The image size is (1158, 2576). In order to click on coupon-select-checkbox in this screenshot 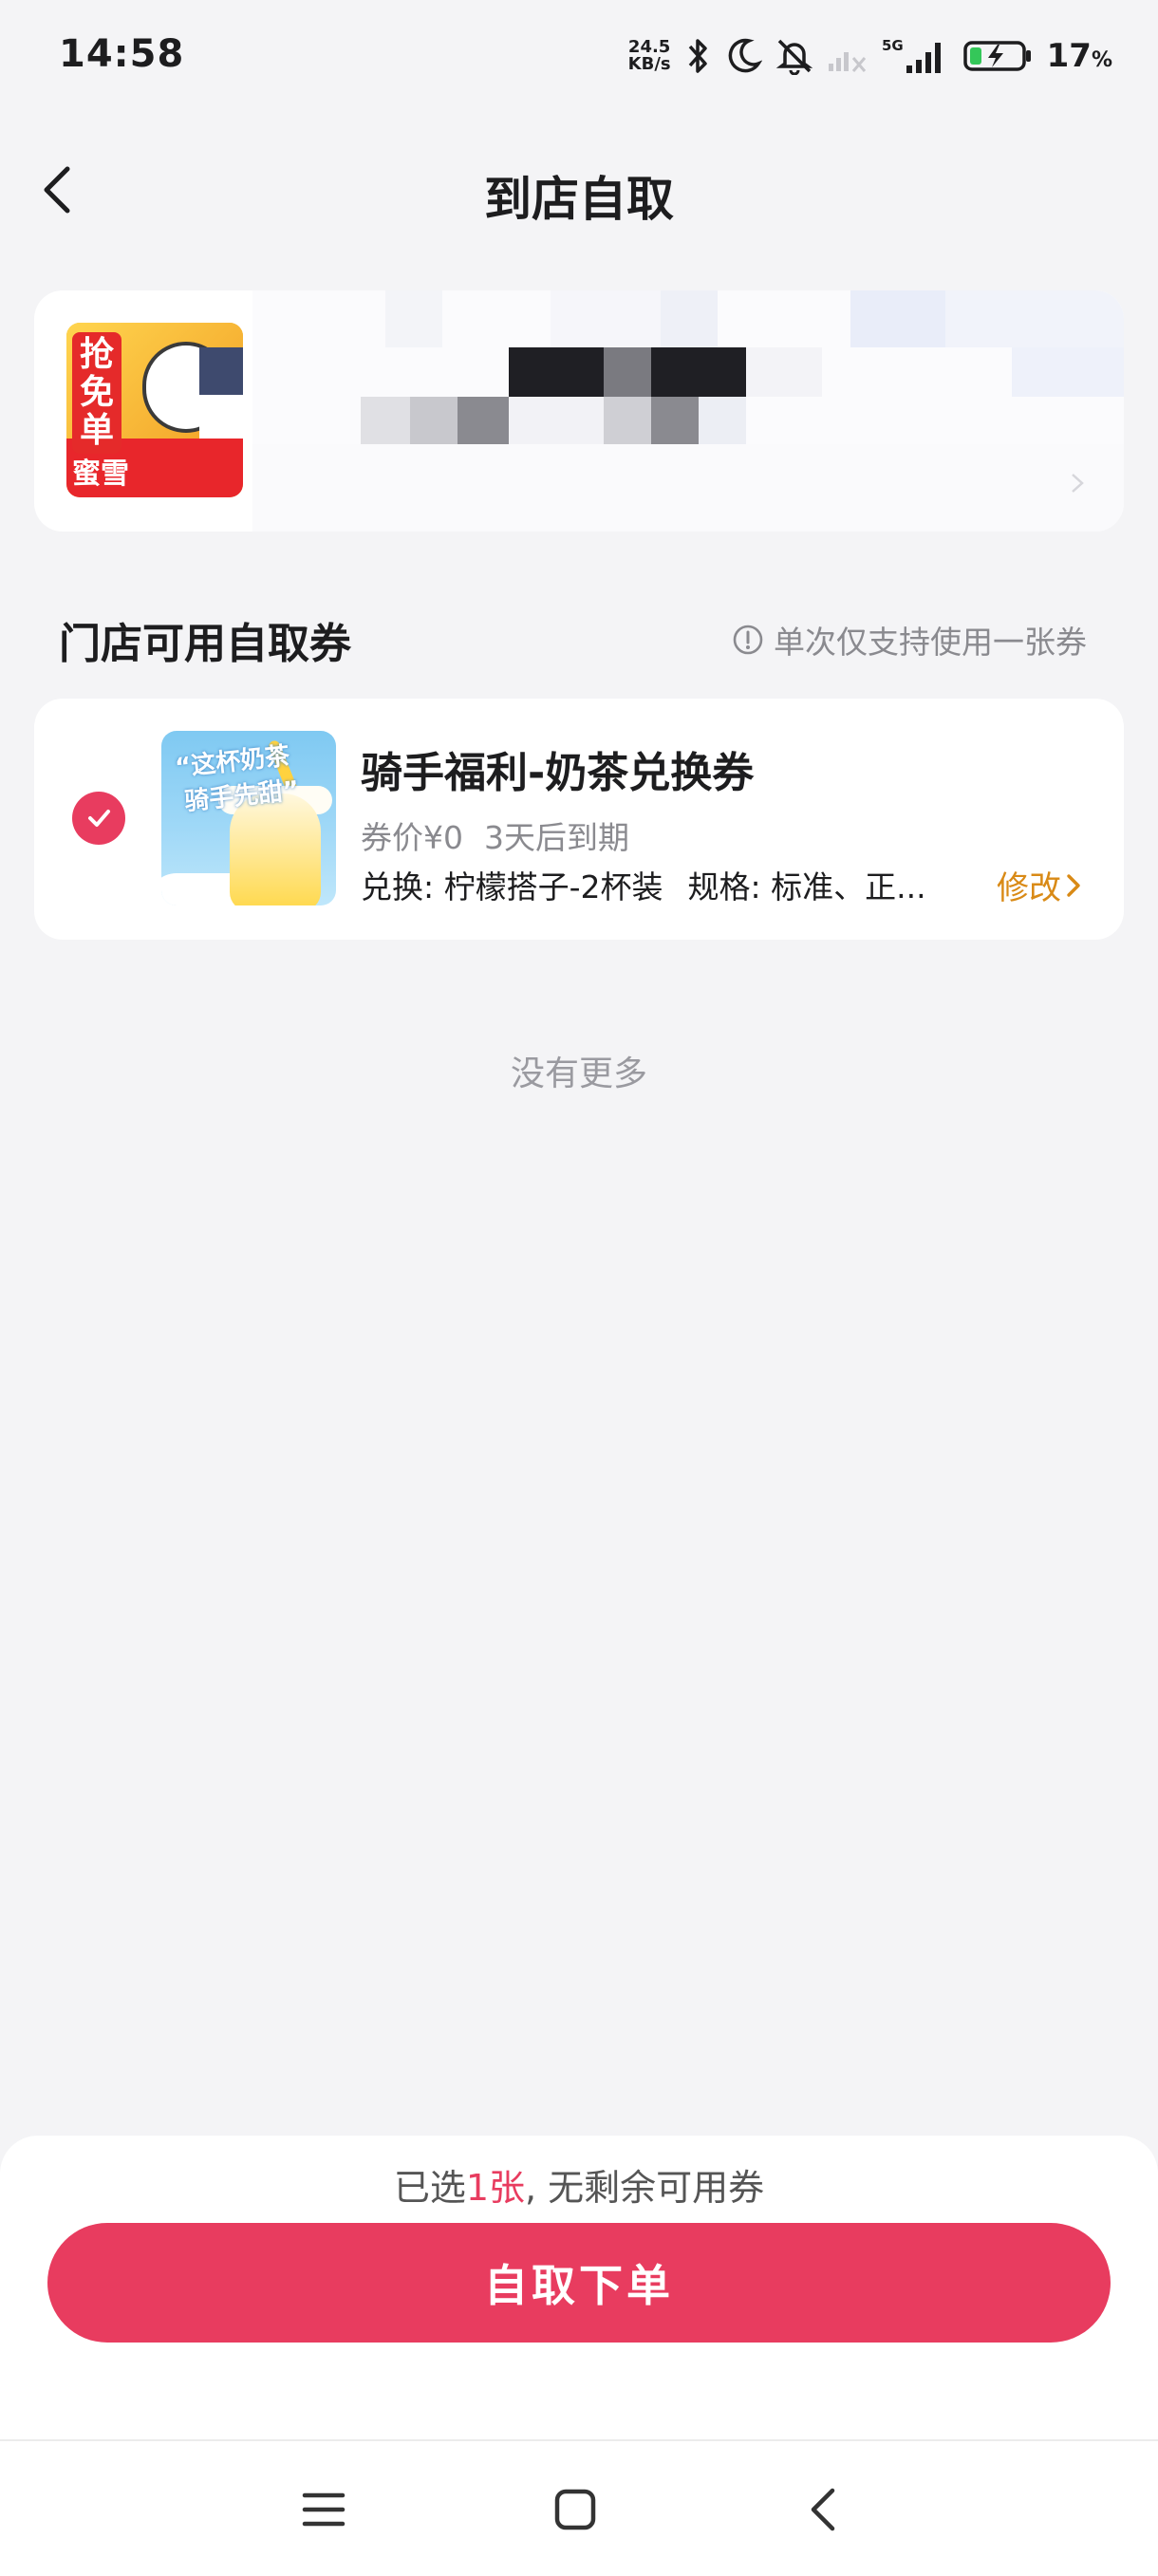, I will do `click(98, 819)`.